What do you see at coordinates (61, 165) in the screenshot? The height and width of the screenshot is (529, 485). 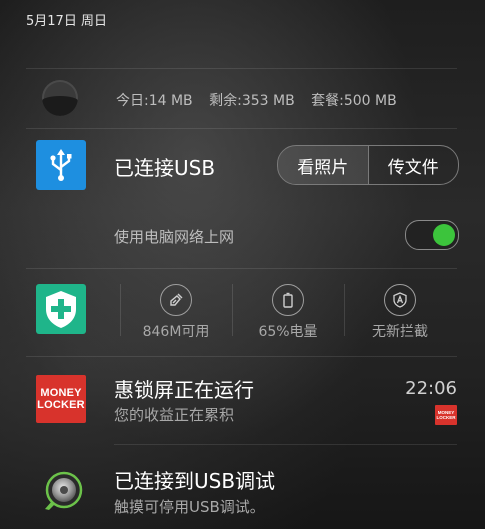 I see `usb-icon` at bounding box center [61, 165].